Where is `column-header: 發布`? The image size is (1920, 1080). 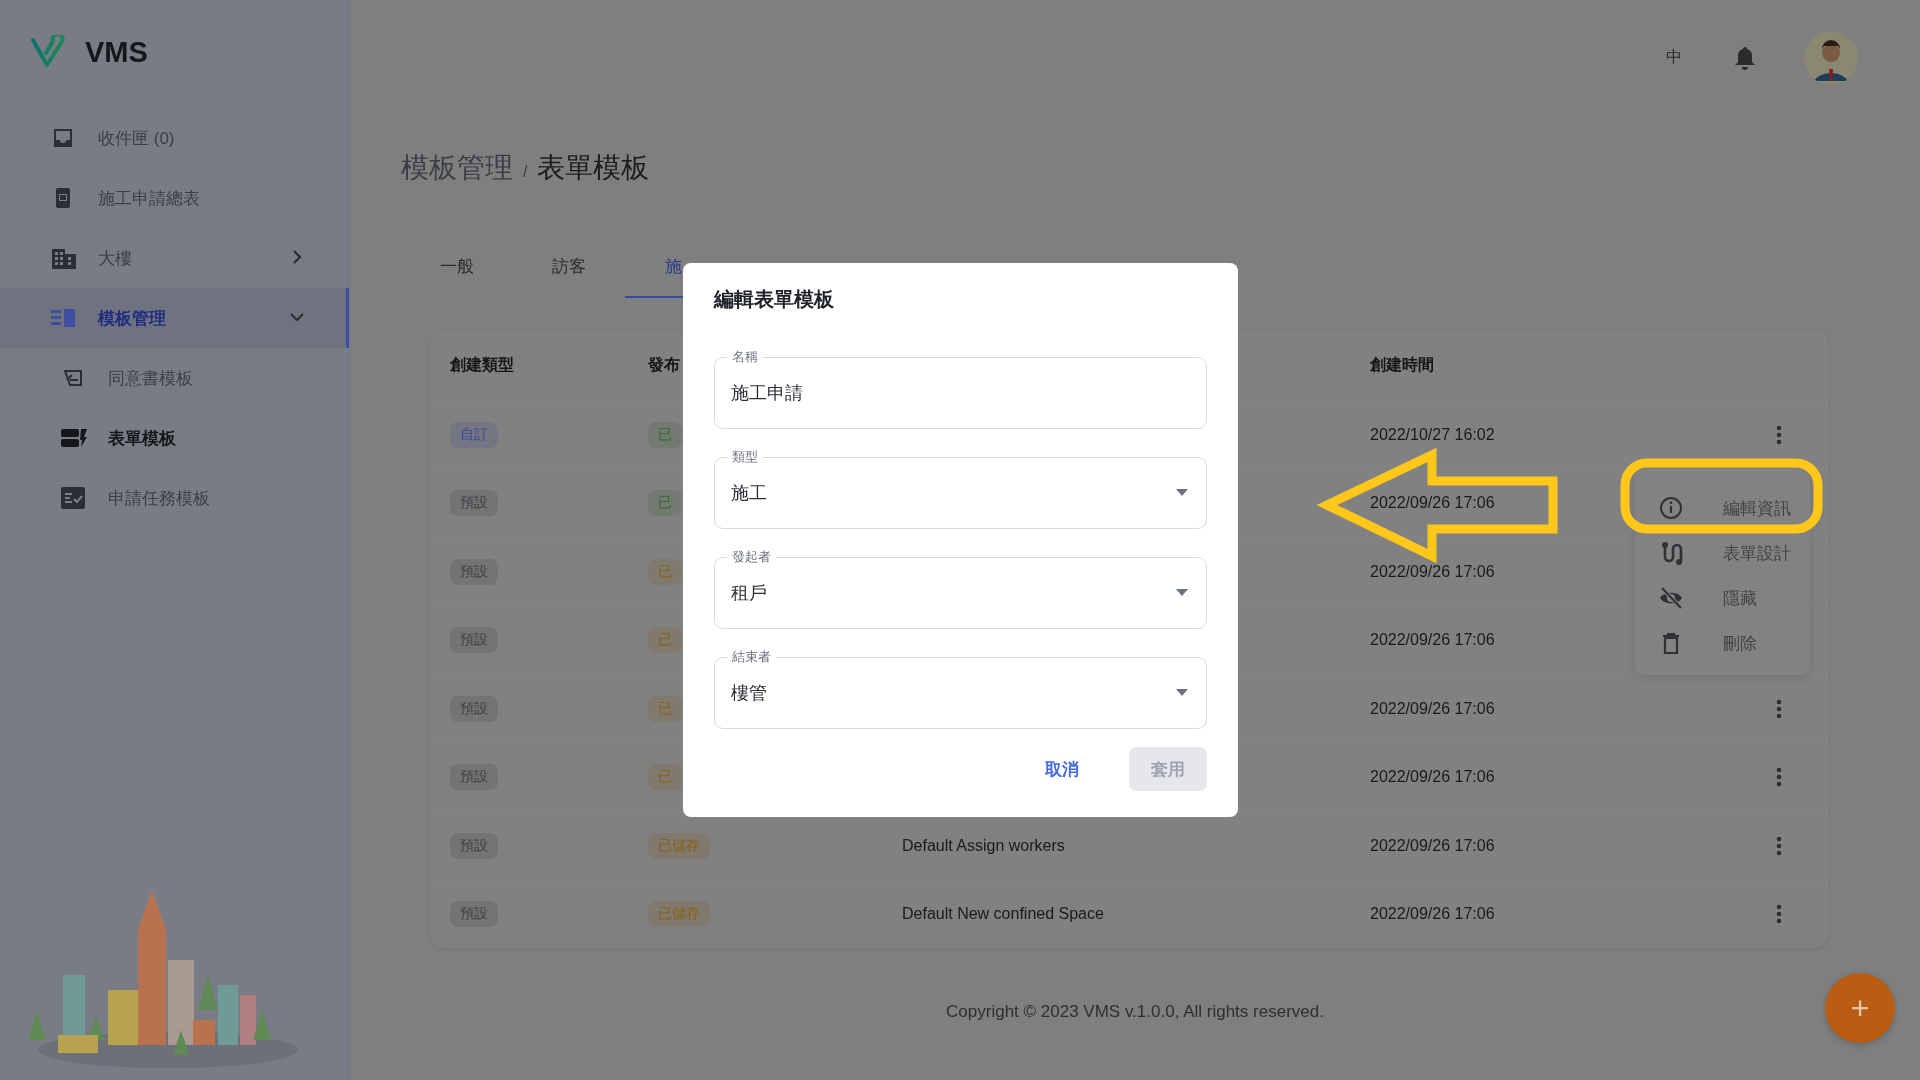
column-header: 發布 is located at coordinates (664, 364).